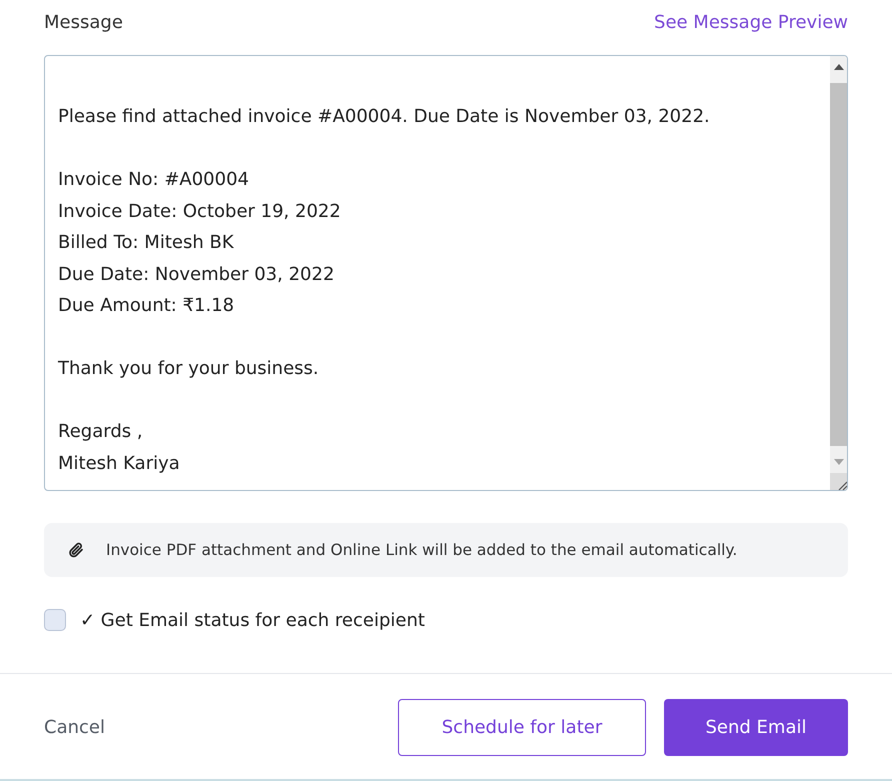 This screenshot has width=892, height=781. Describe the element at coordinates (146, 306) in the screenshot. I see `message-line: Due Amount: ₹1.18` at that location.